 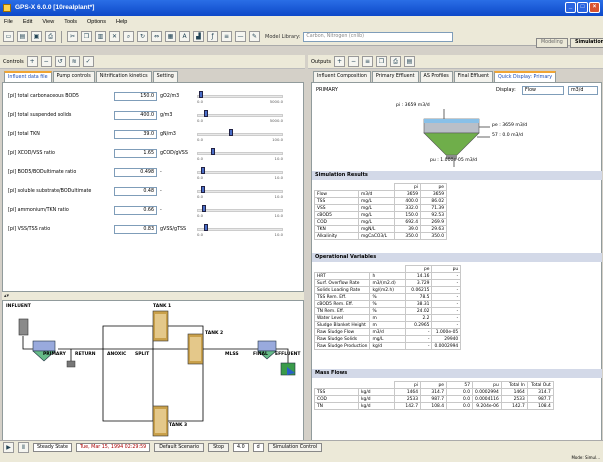 What do you see at coordinates (73, 76) in the screenshot?
I see `tab-pump-controls: Pump controls` at bounding box center [73, 76].